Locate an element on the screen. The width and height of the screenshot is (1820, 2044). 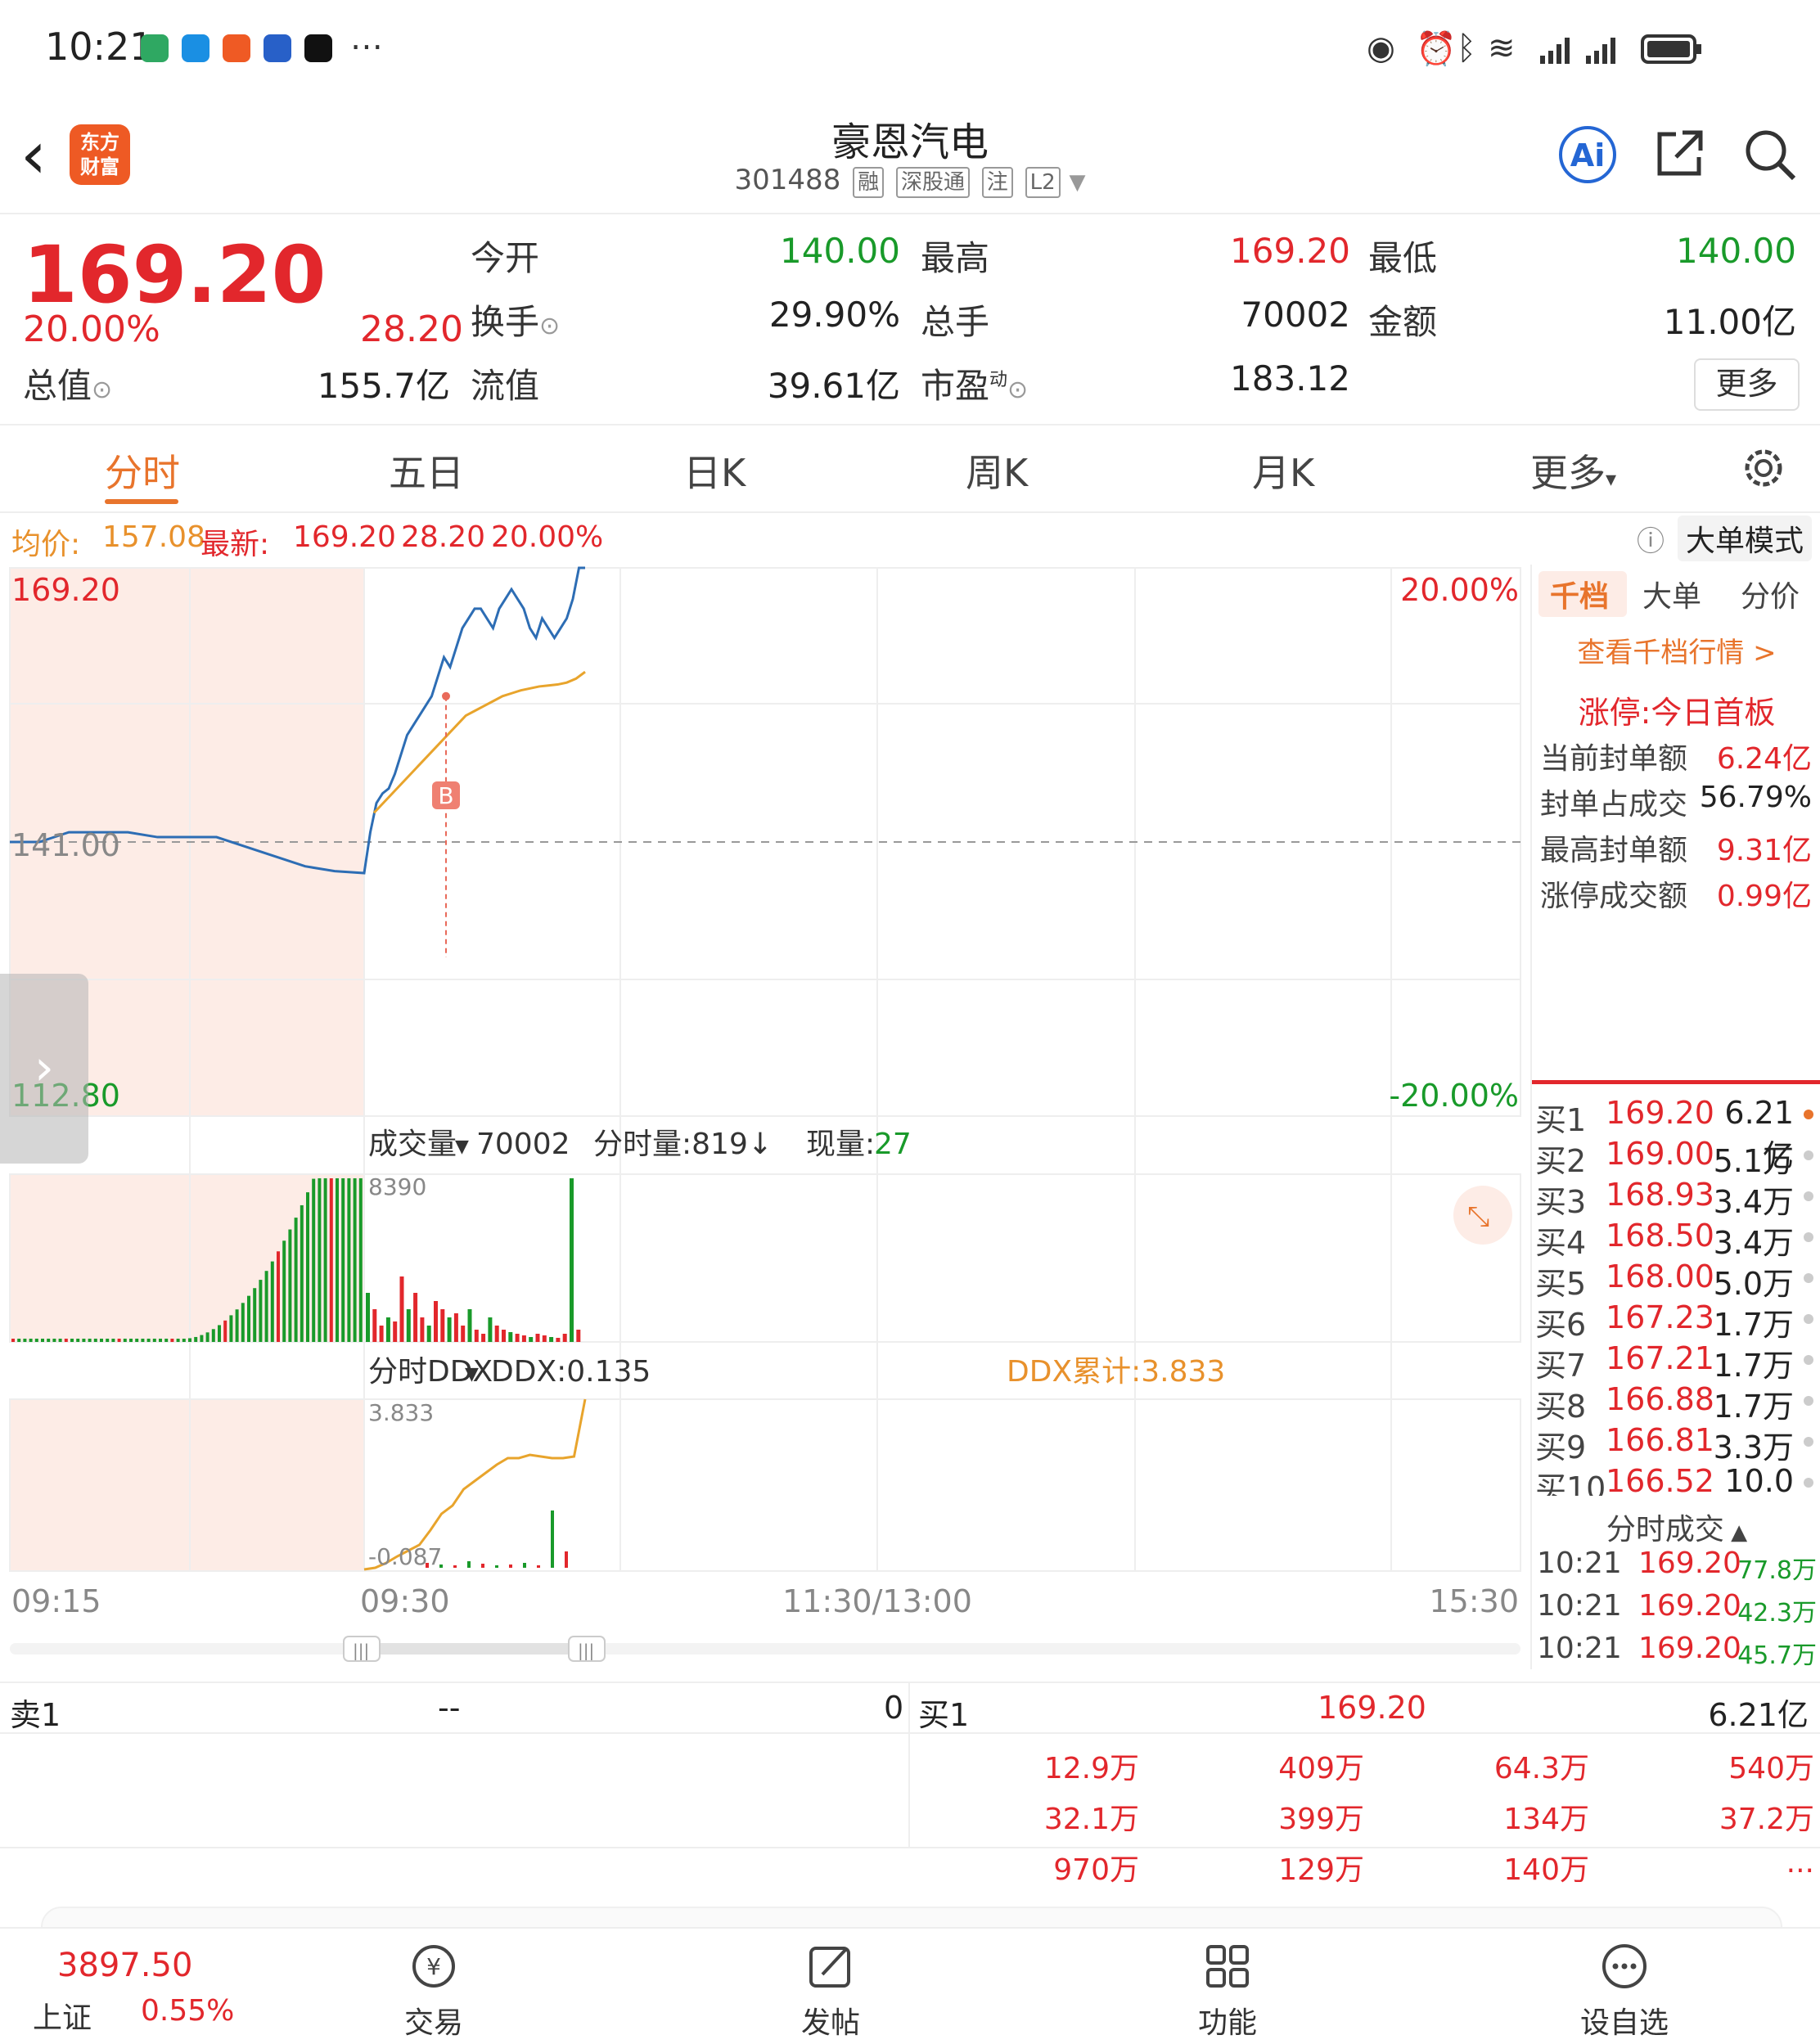
view-depth-link: 查看千档行情 > is located at coordinates (1676, 650).